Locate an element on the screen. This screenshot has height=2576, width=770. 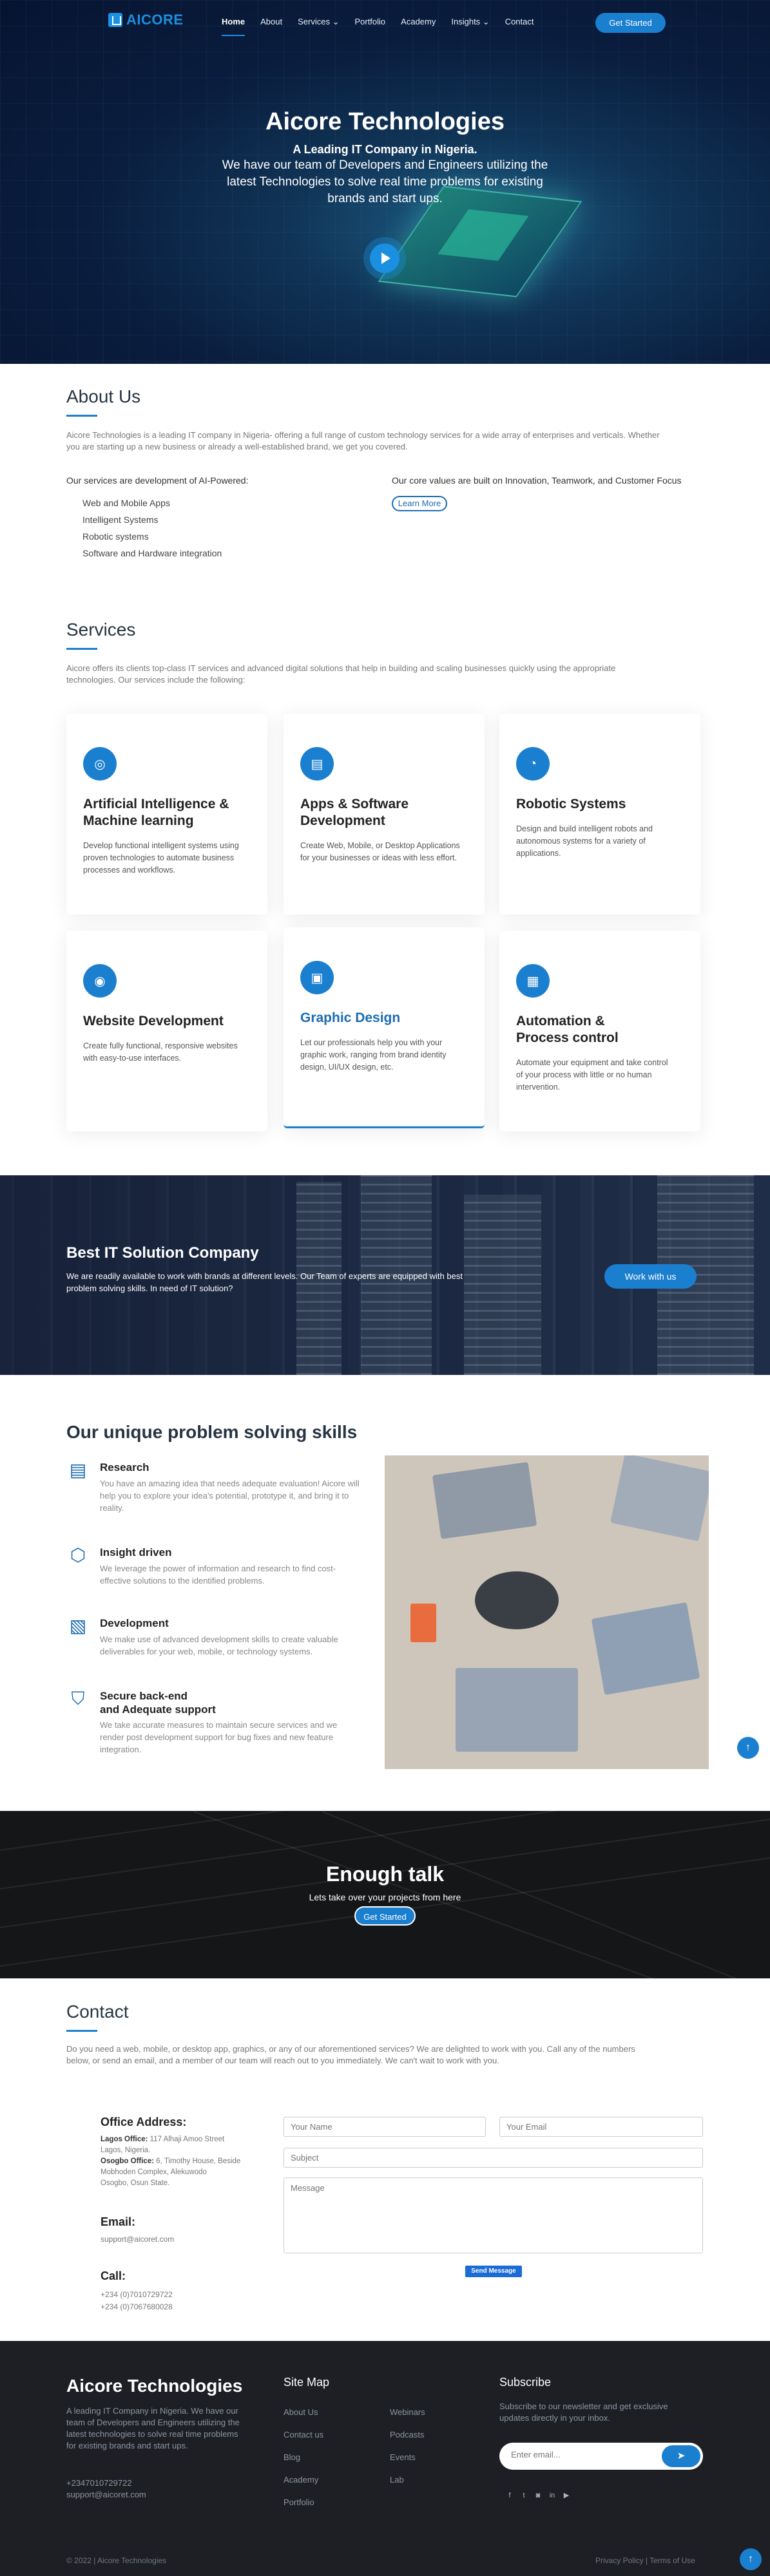
footer-link-blog: Blog is located at coordinates (292, 2457).